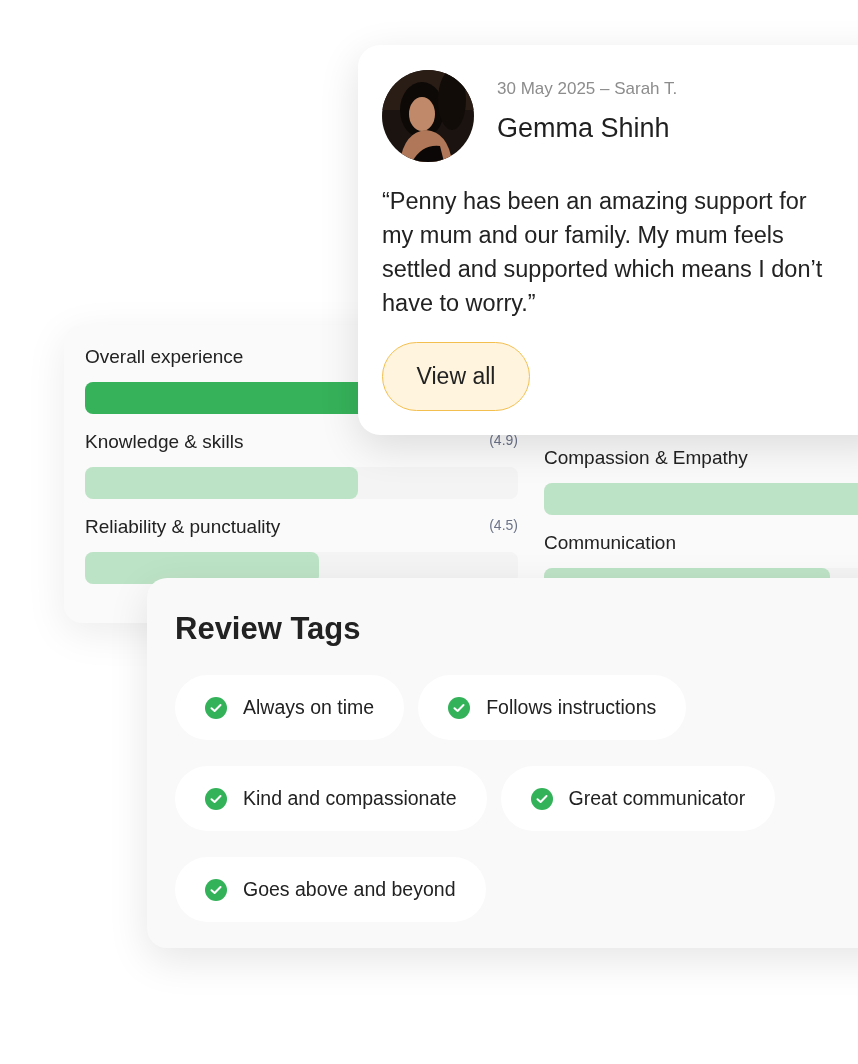 This screenshot has width=858, height=1064. Describe the element at coordinates (646, 458) in the screenshot. I see `rating-label: Compassion & Empathy` at that location.